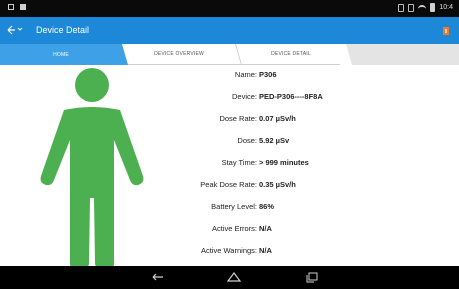 The image size is (459, 289). What do you see at coordinates (291, 96) in the screenshot?
I see `detail-value: PED-P306----8F8A` at bounding box center [291, 96].